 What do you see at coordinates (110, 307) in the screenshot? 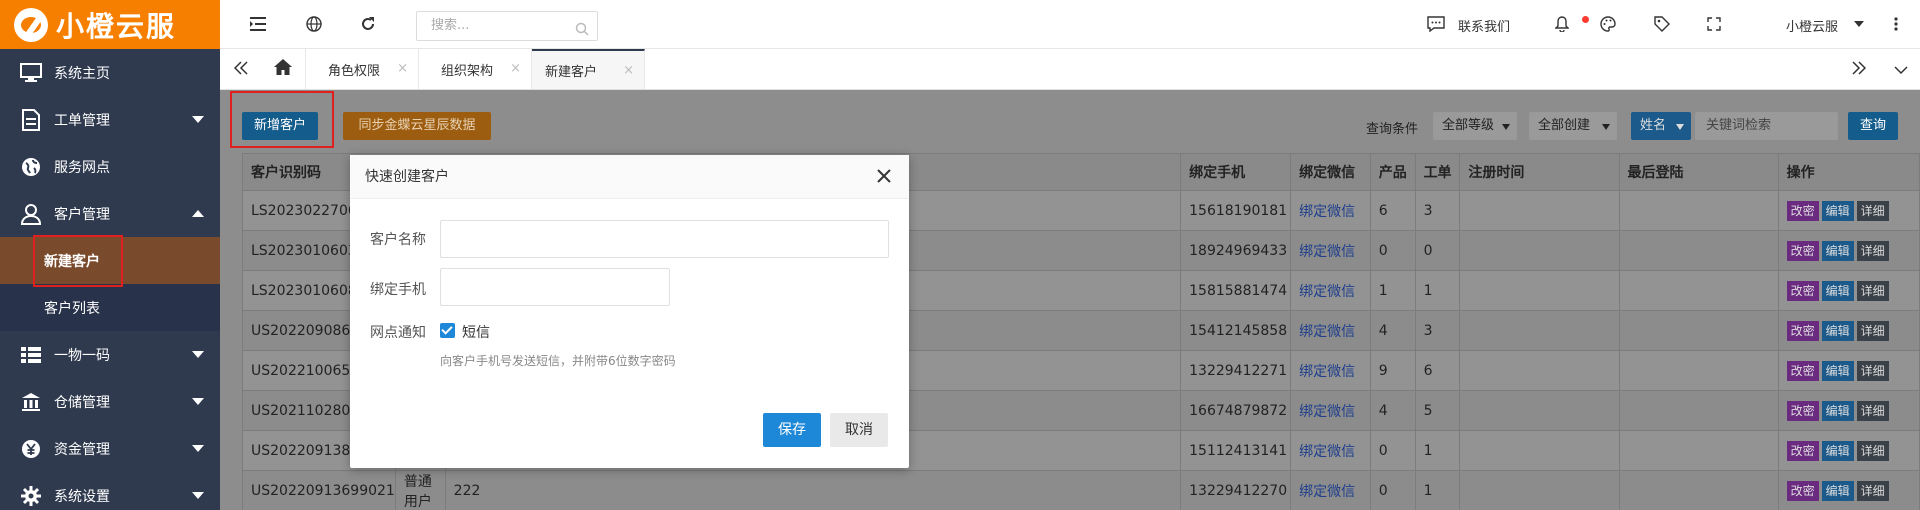
I see `sidebar-subitem-customer-list: 客户列表` at bounding box center [110, 307].